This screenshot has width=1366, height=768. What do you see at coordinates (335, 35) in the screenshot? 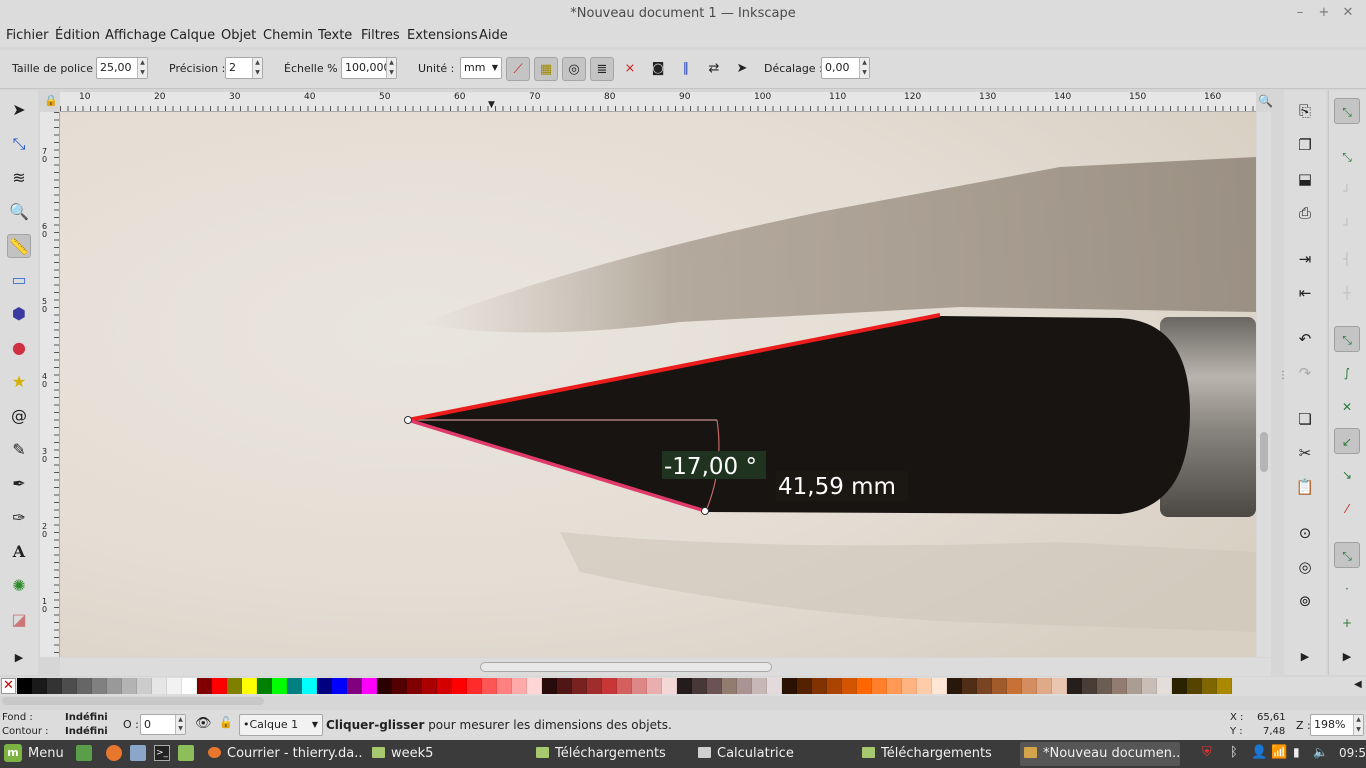
I see `menu-texte: Texte` at bounding box center [335, 35].